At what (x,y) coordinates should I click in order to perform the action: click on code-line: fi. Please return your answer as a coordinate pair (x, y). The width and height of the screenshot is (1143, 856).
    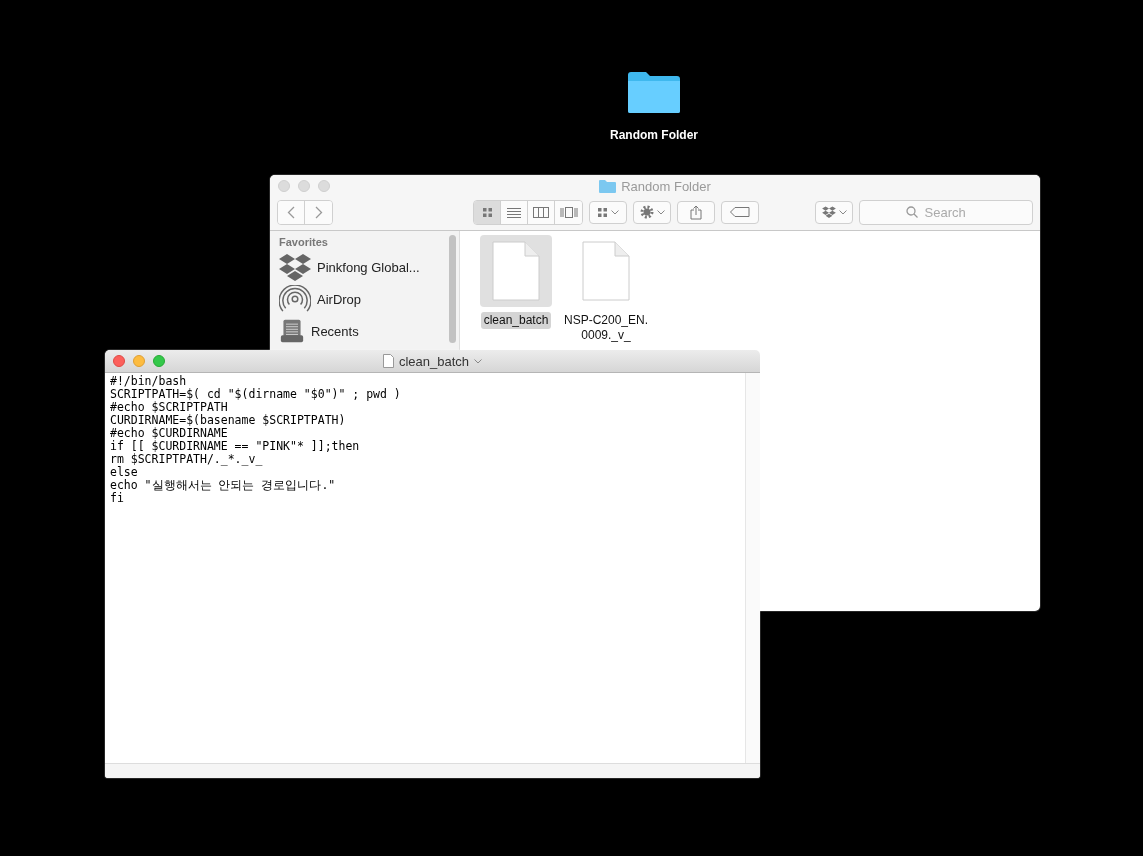
    Looking at the image, I should click on (117, 498).